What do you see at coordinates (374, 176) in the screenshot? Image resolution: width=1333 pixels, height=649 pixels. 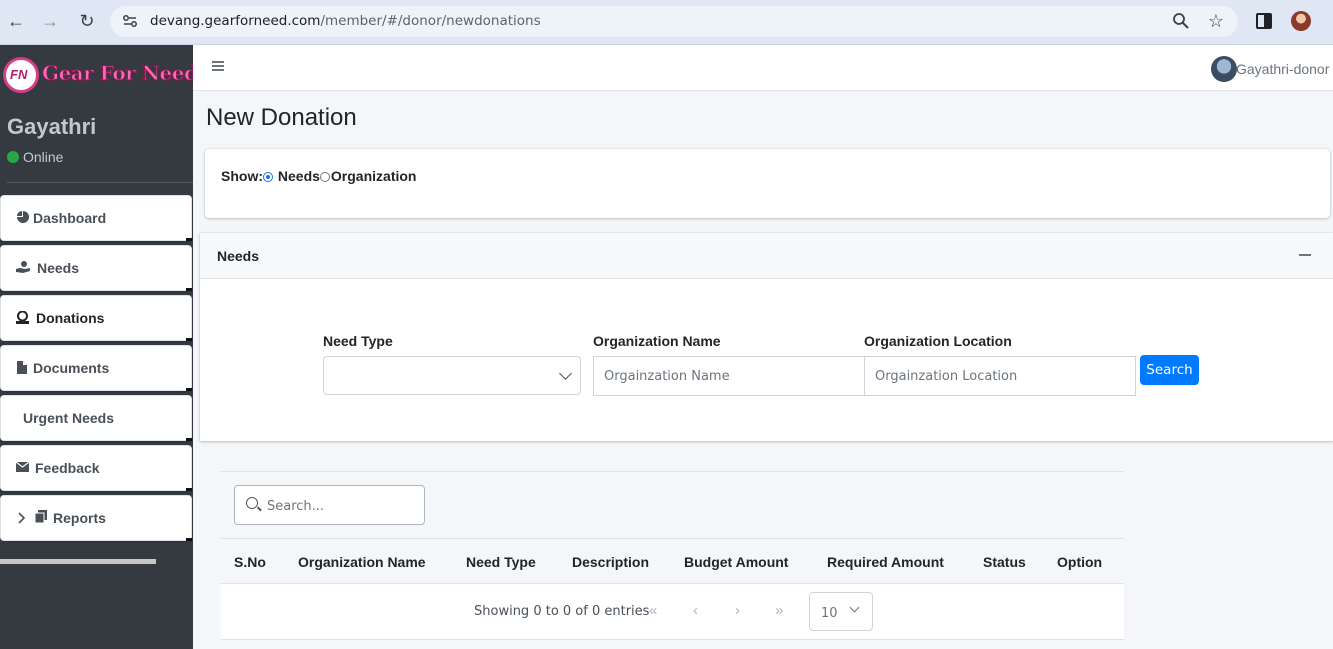 I see `organization-radio-label: Organization` at bounding box center [374, 176].